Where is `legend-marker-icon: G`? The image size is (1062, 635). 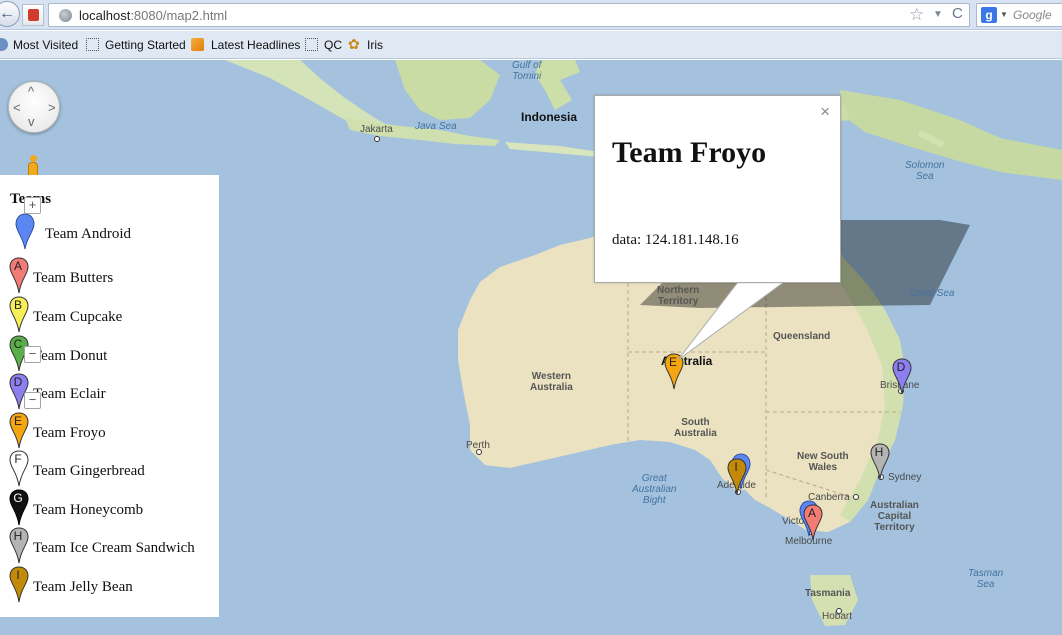
legend-marker-icon: G is located at coordinates (19, 508).